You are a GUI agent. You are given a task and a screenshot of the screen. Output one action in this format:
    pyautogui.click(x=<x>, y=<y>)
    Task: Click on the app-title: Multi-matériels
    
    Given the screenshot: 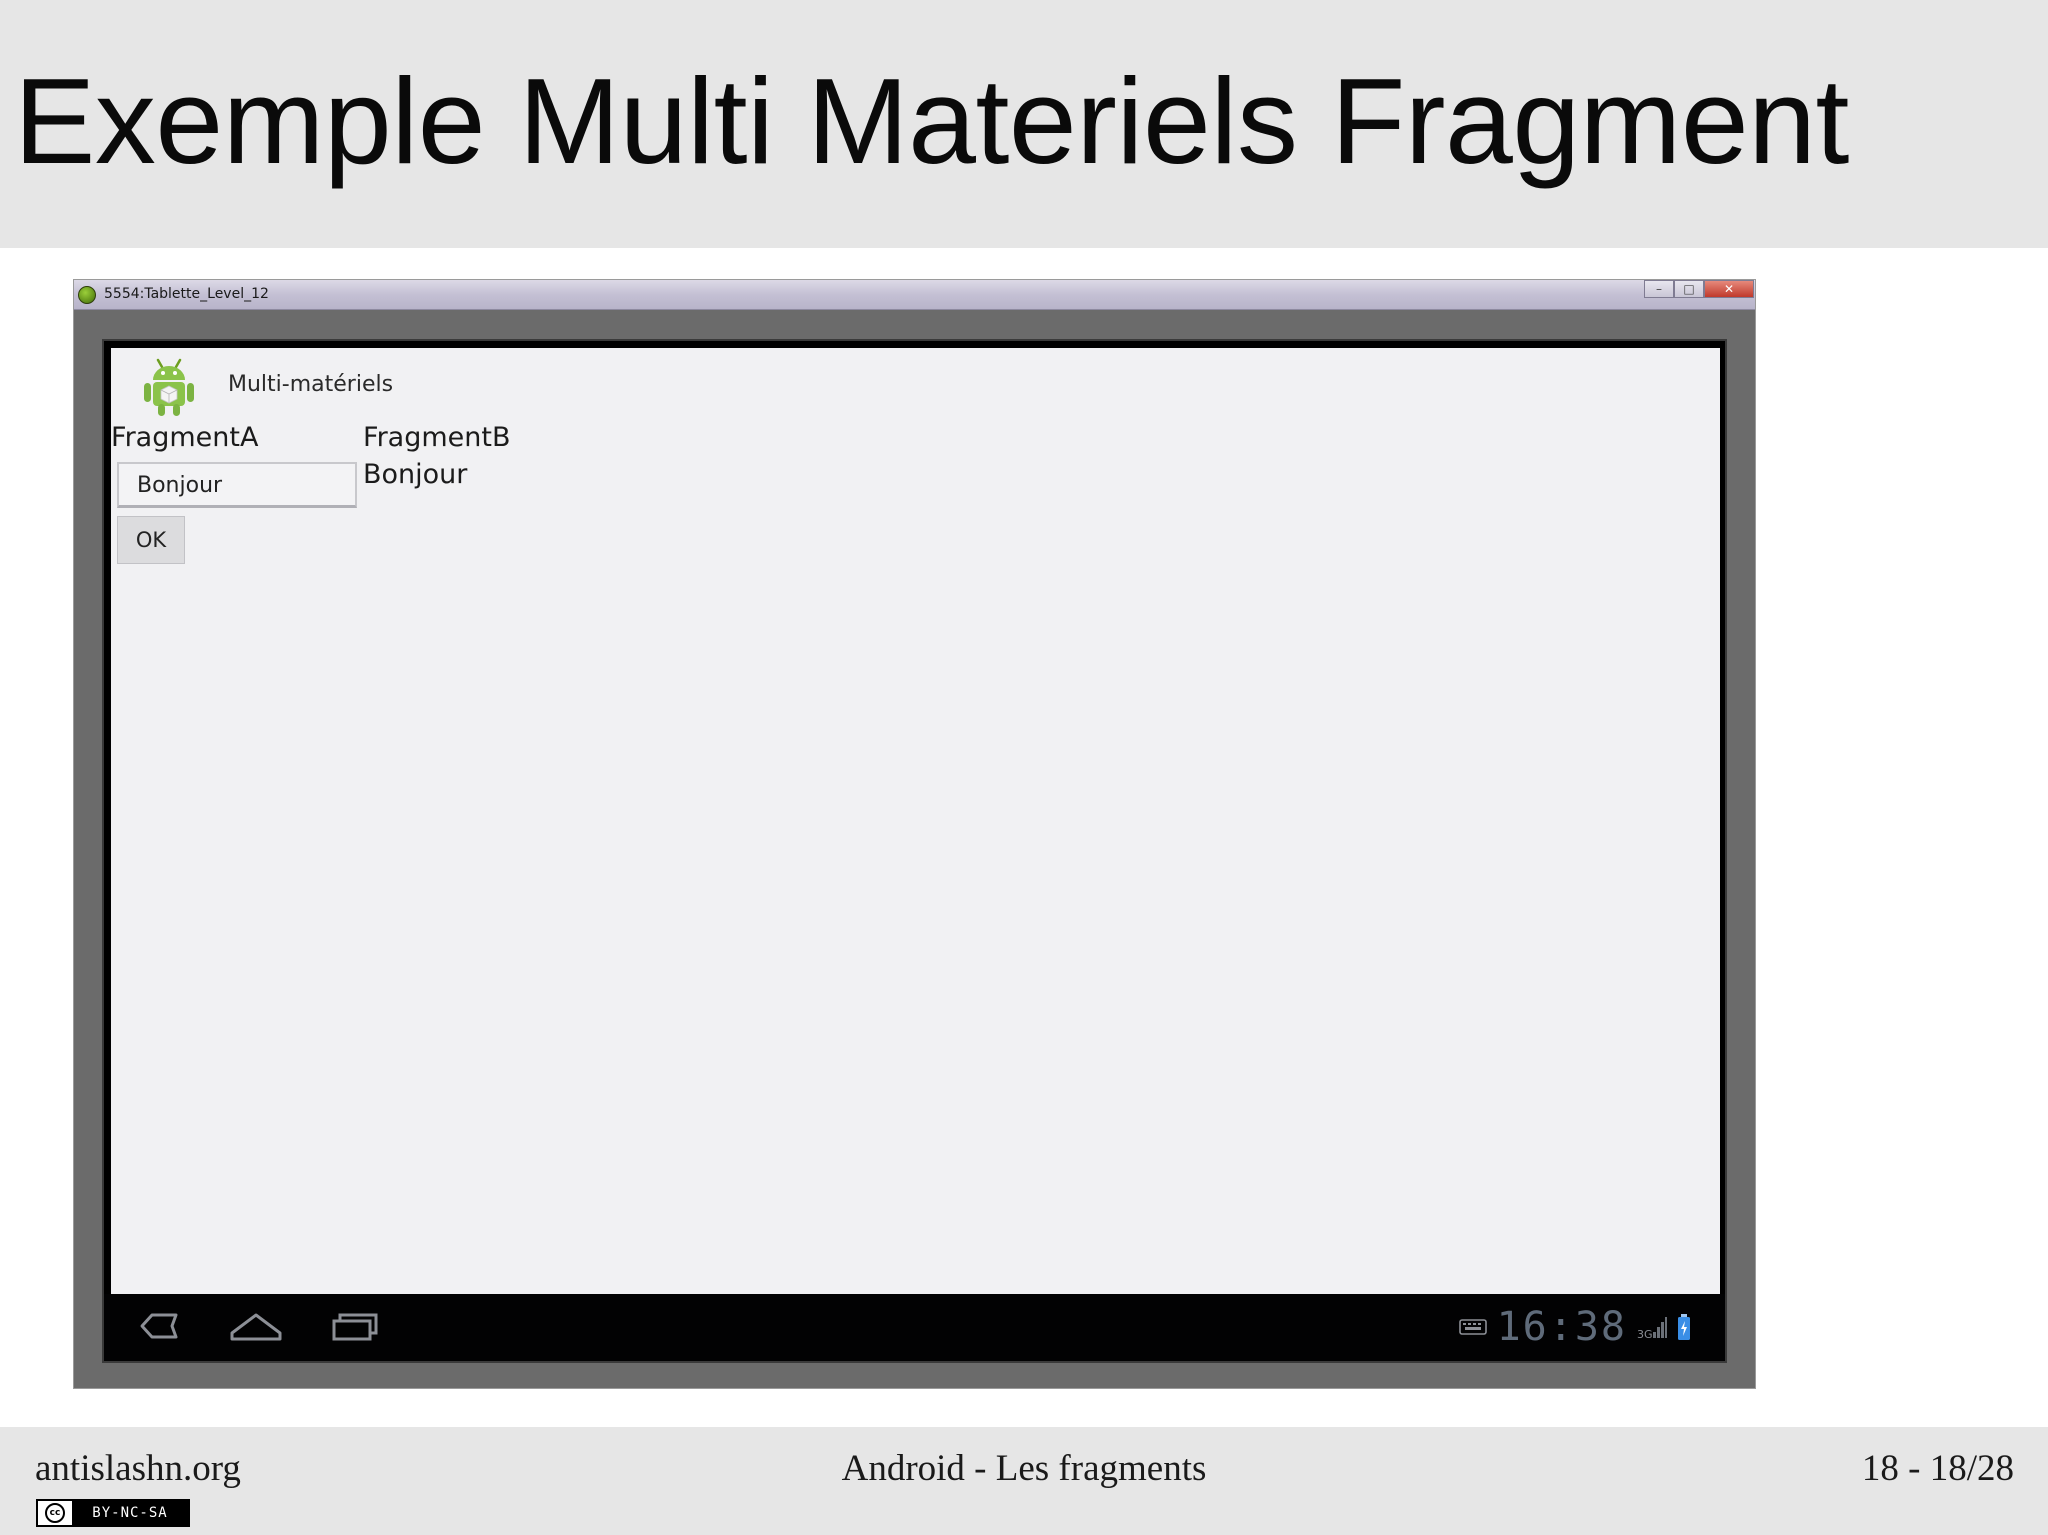 What is the action you would take?
    pyautogui.click(x=311, y=384)
    